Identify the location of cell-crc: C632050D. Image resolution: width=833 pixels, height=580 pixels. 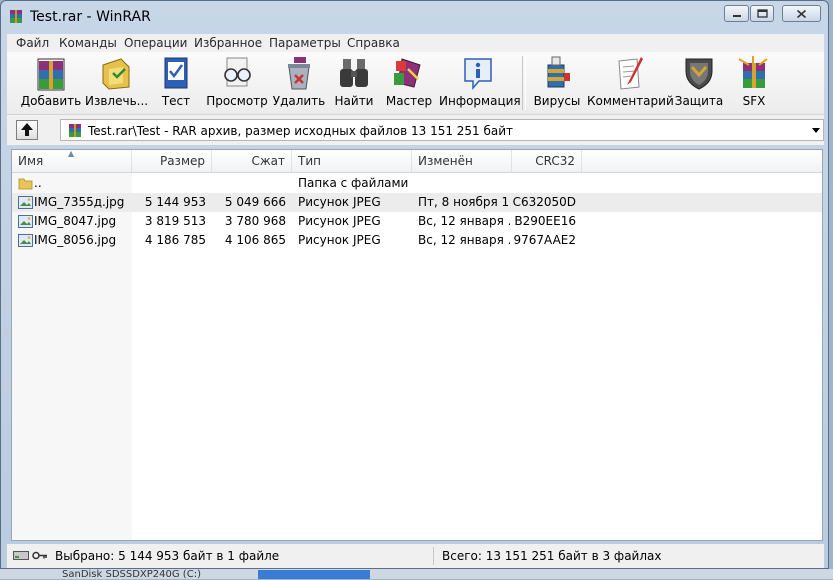
(544, 202).